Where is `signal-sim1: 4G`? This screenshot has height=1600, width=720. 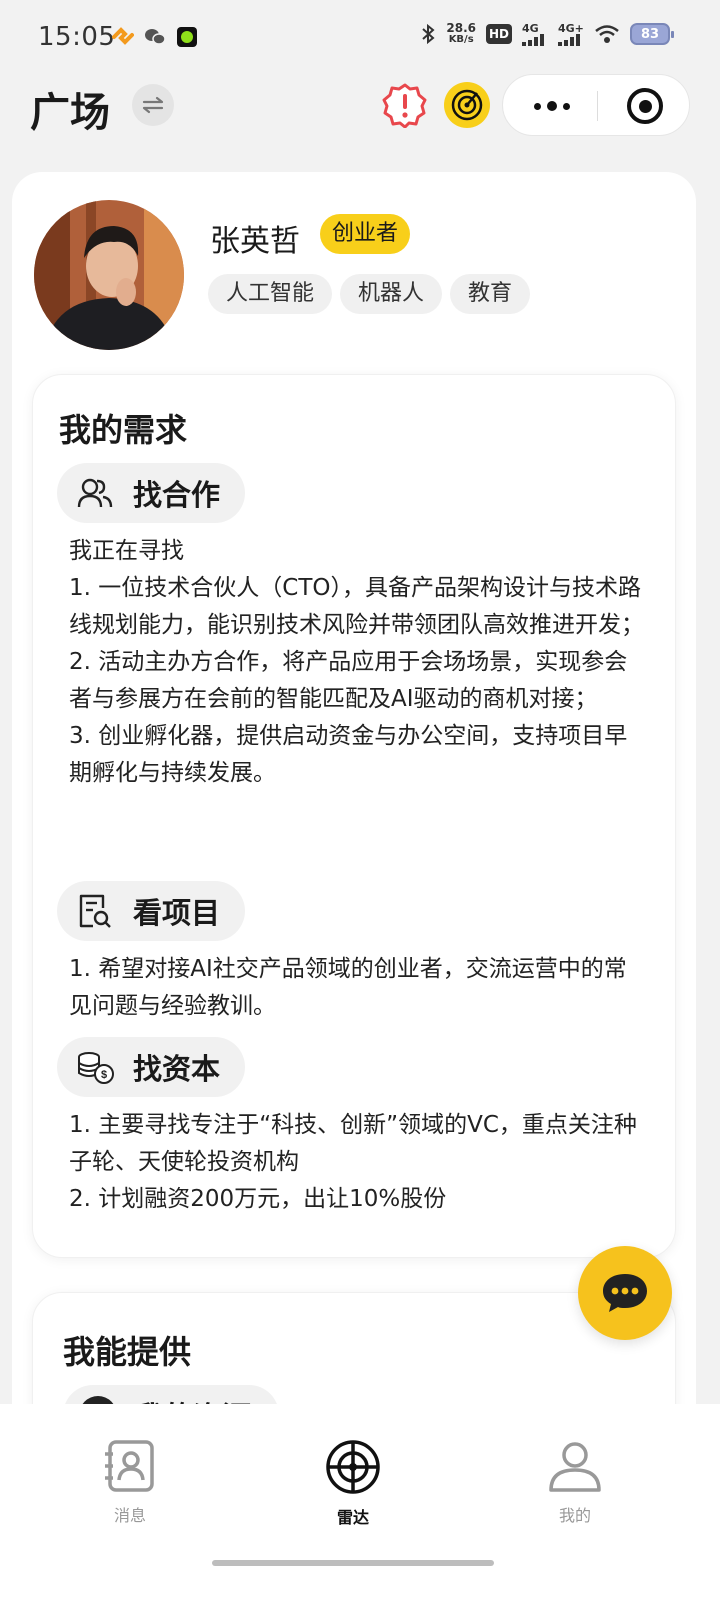 signal-sim1: 4G is located at coordinates (535, 34).